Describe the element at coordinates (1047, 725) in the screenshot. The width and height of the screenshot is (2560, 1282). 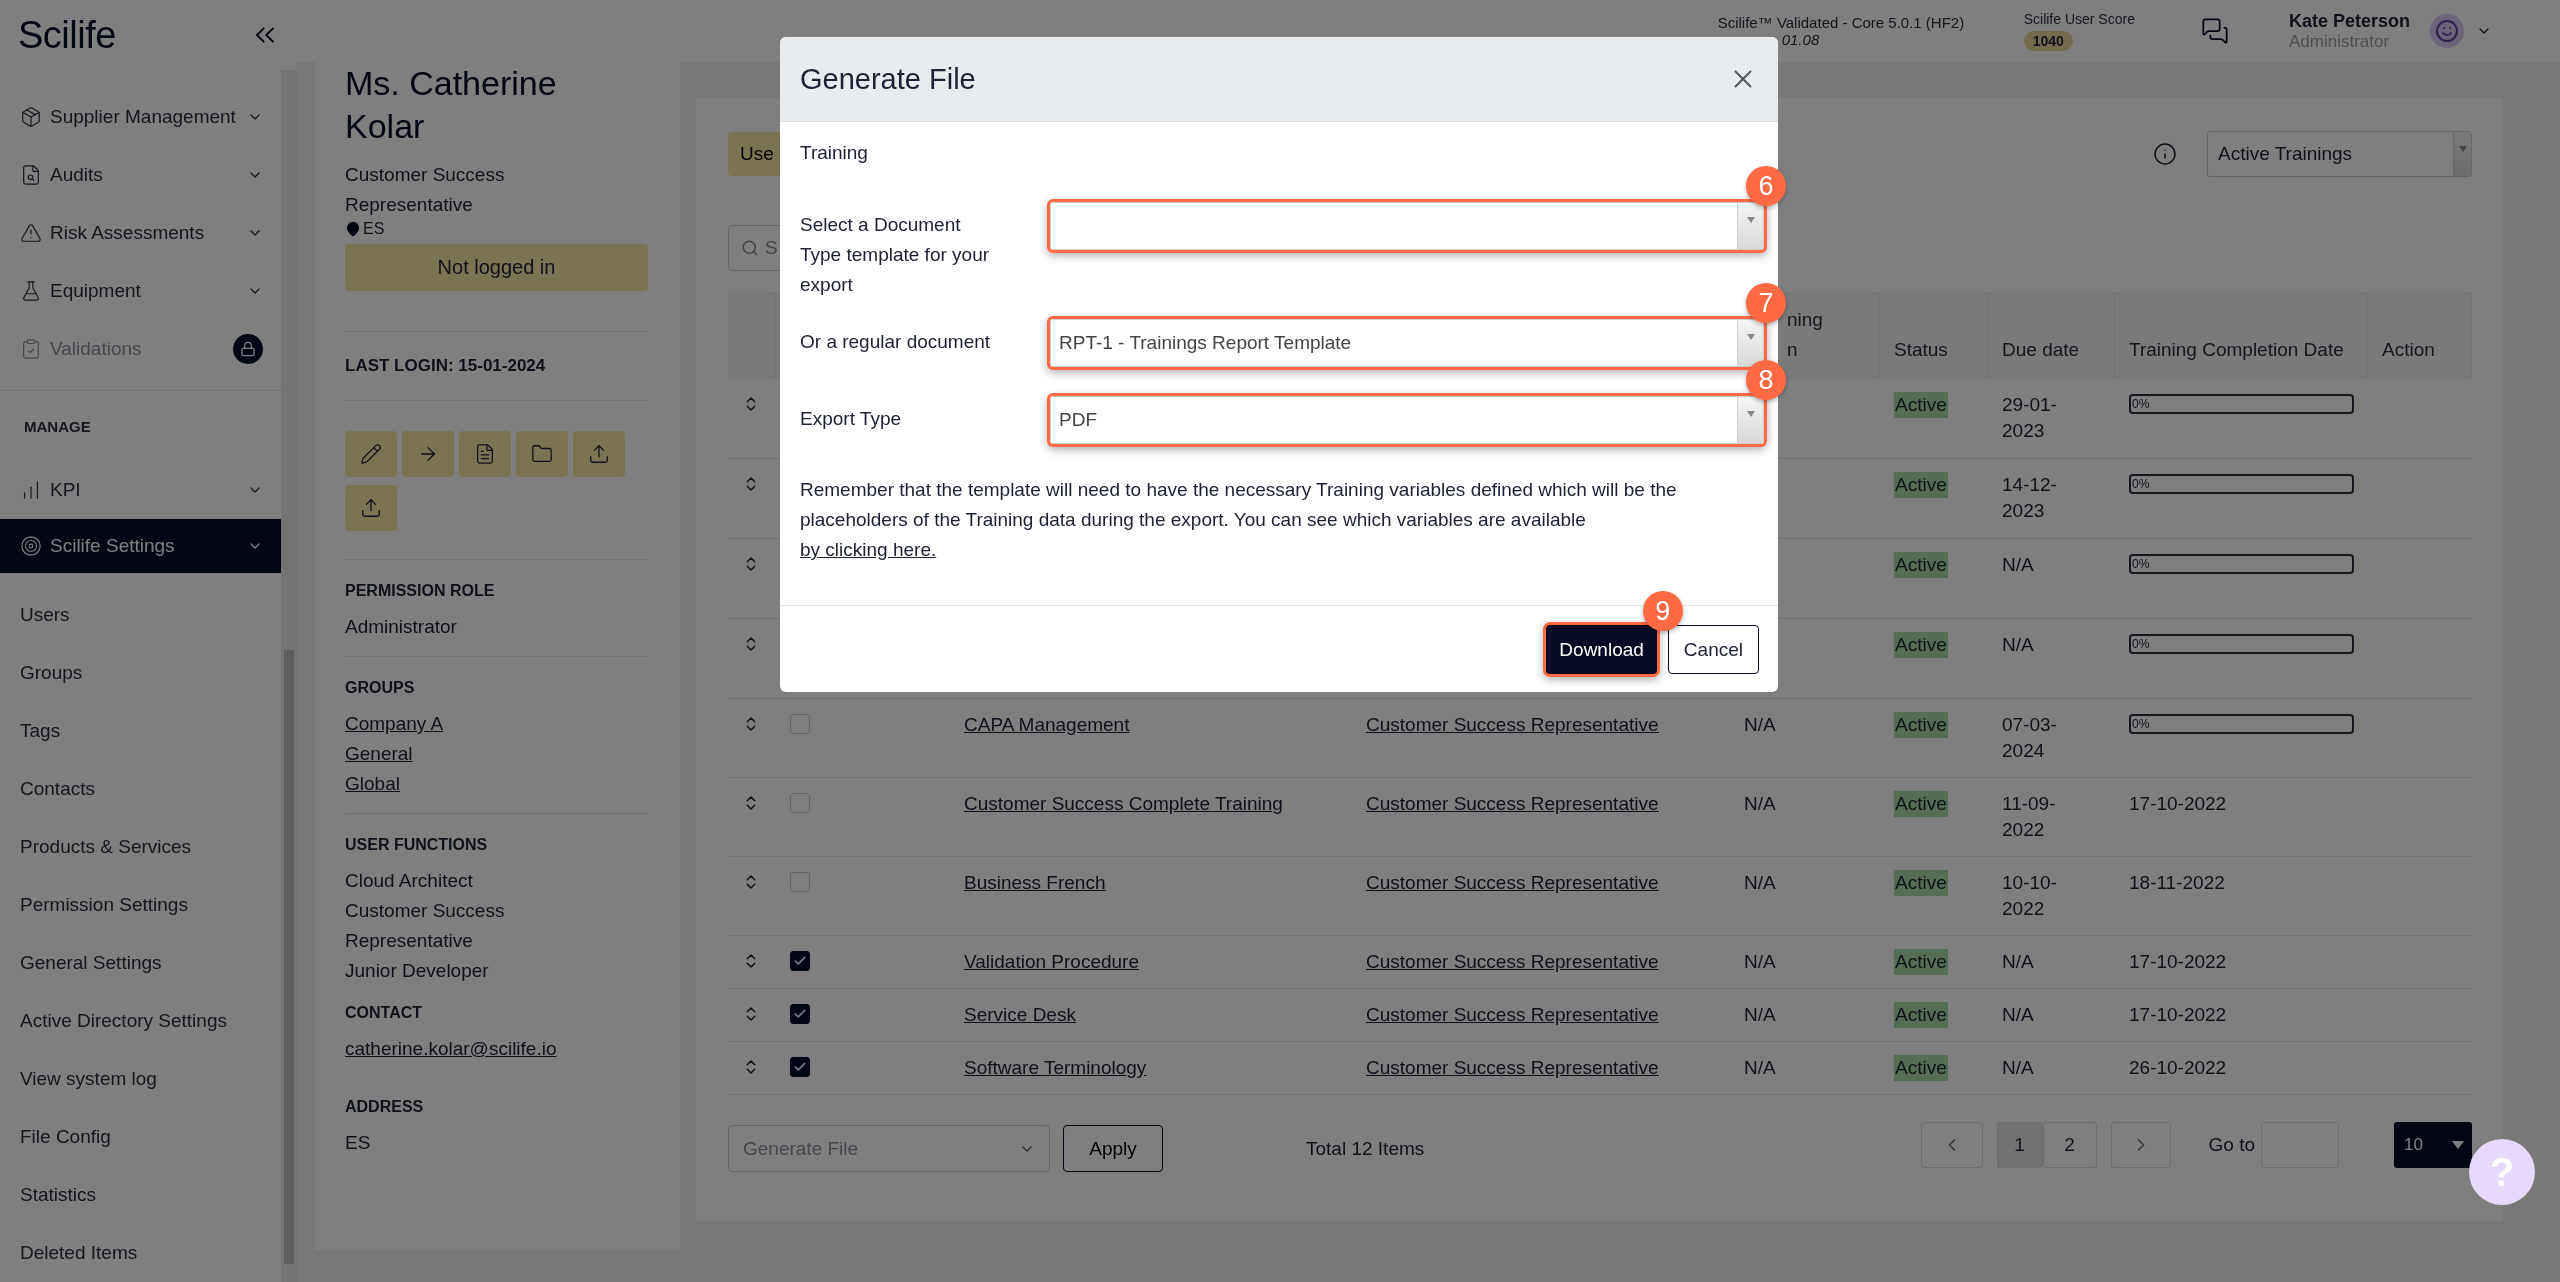
I see `training-link: CAPA Management` at that location.